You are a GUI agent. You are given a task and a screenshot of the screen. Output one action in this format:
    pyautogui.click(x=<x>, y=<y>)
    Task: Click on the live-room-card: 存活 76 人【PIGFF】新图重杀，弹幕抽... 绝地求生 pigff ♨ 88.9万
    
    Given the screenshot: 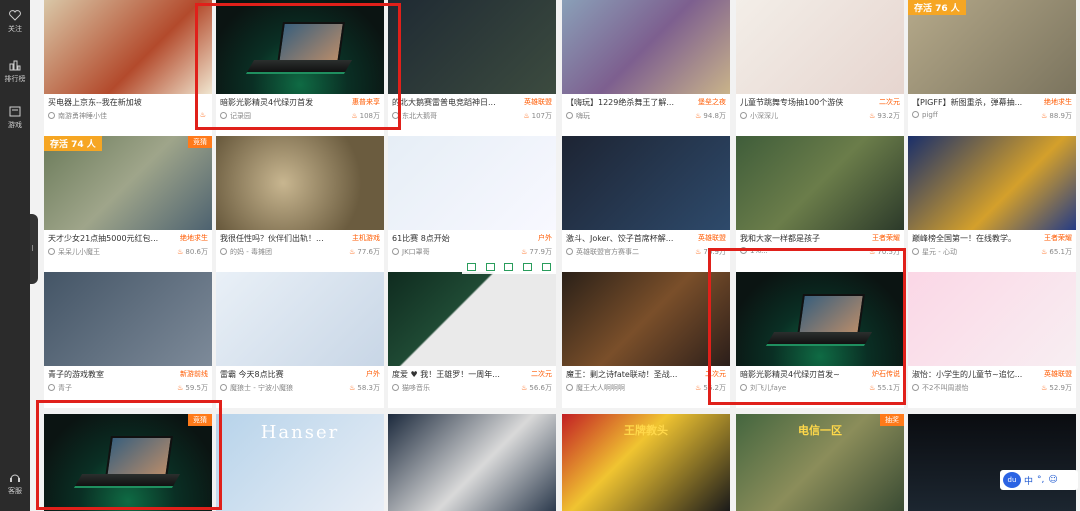 What is the action you would take?
    pyautogui.click(x=992, y=68)
    